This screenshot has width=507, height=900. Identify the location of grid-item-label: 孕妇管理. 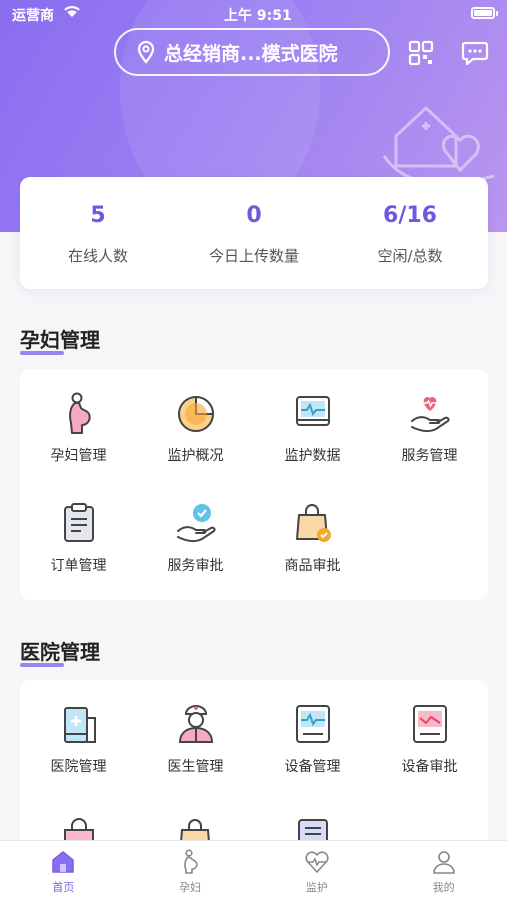
(78, 456).